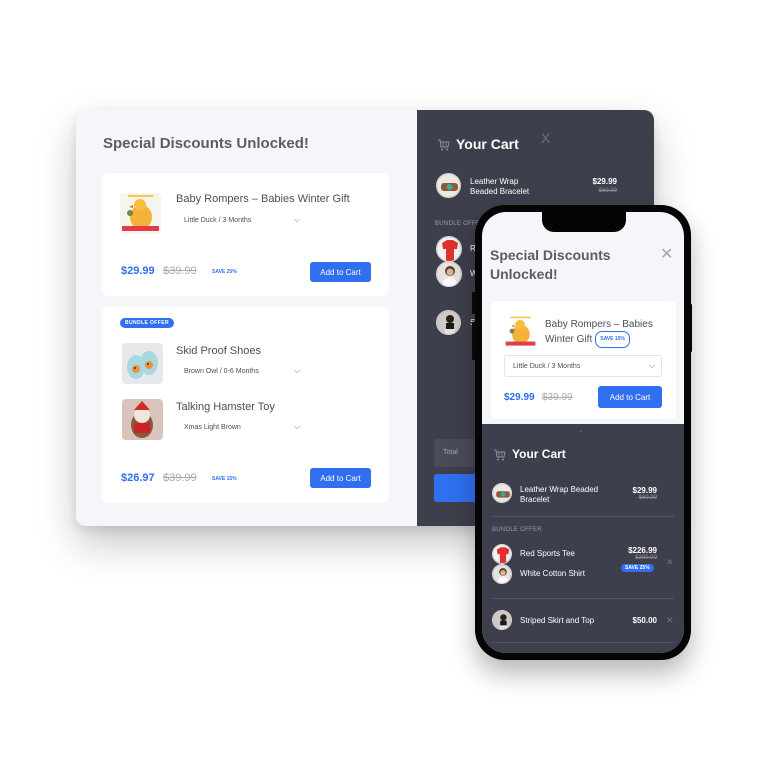 The image size is (768, 768). I want to click on cart-item-name: Red Sports Tee, so click(547, 553).